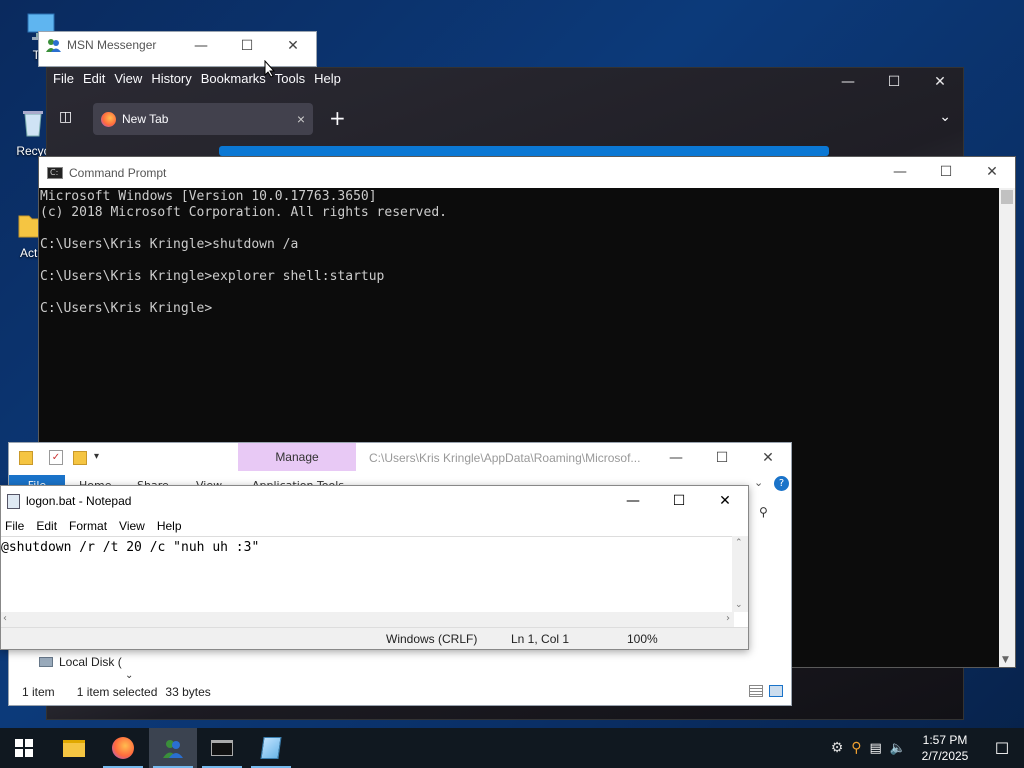 Image resolution: width=1024 pixels, height=768 pixels. I want to click on msn-window-controls: — ☐ ✕, so click(247, 46).